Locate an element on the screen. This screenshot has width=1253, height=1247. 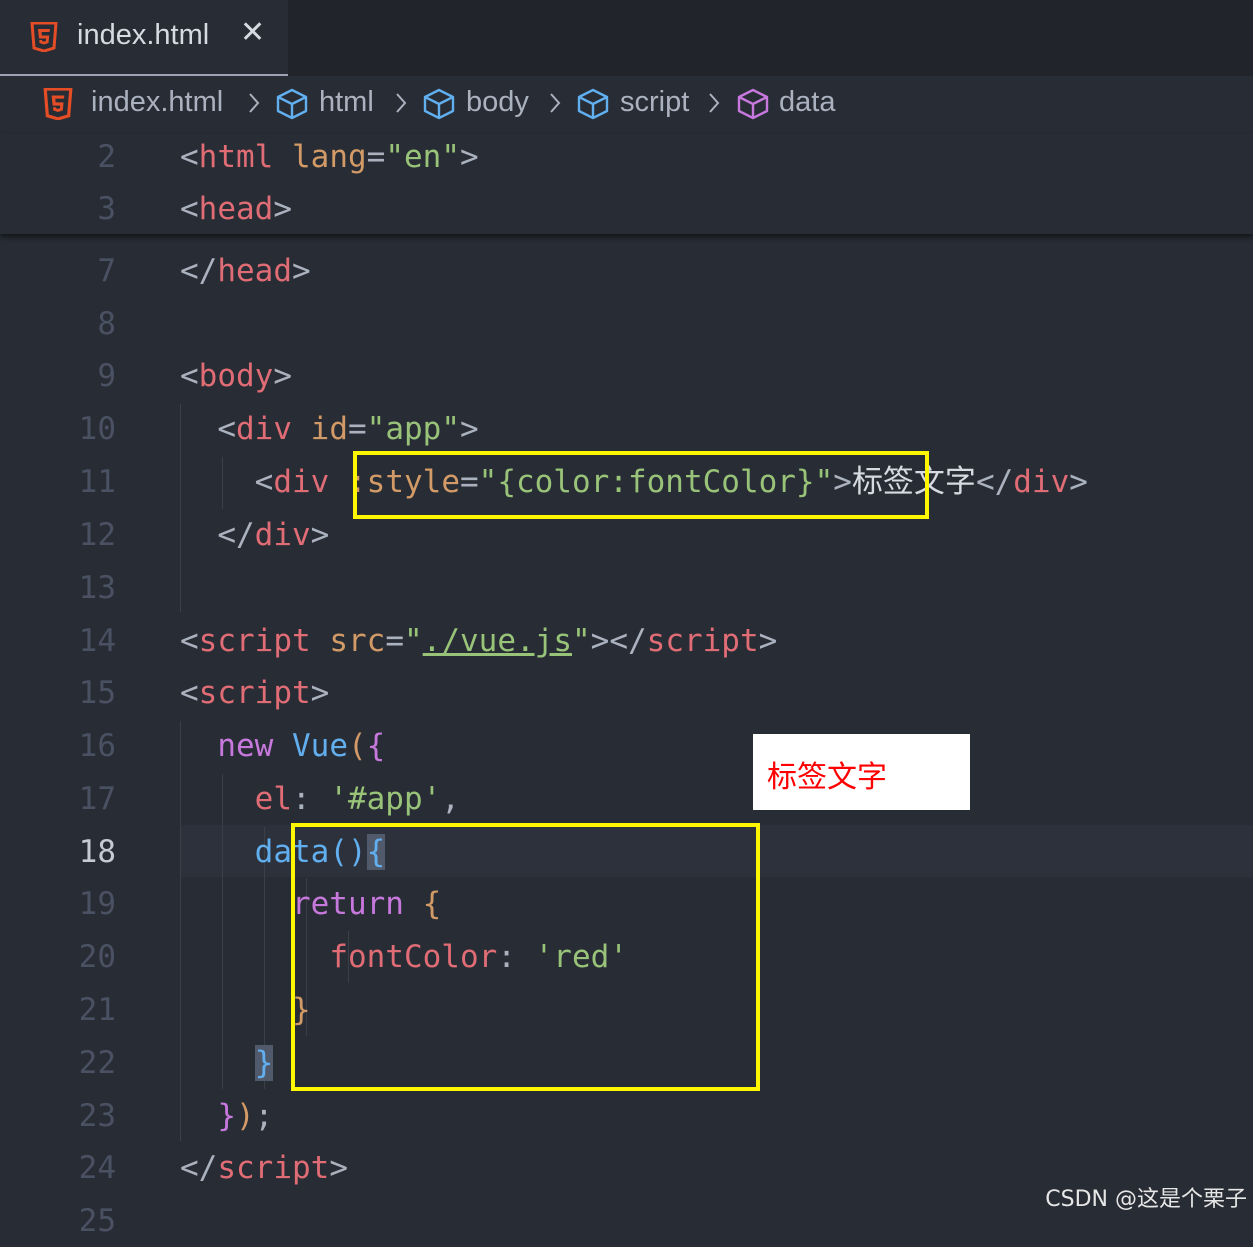
line-number: 15 is located at coordinates (97, 693).